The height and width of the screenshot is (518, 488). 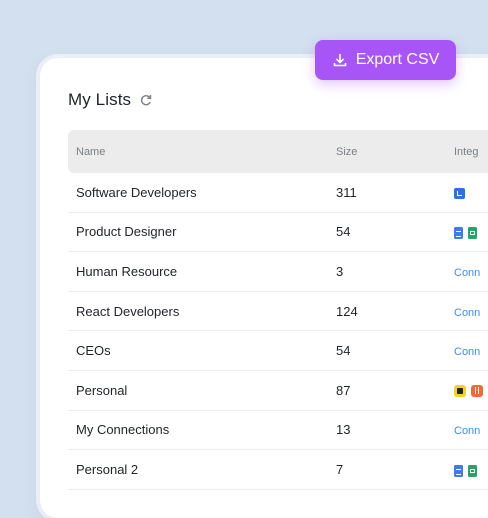 What do you see at coordinates (202, 350) in the screenshot?
I see `list-name: CEOs` at bounding box center [202, 350].